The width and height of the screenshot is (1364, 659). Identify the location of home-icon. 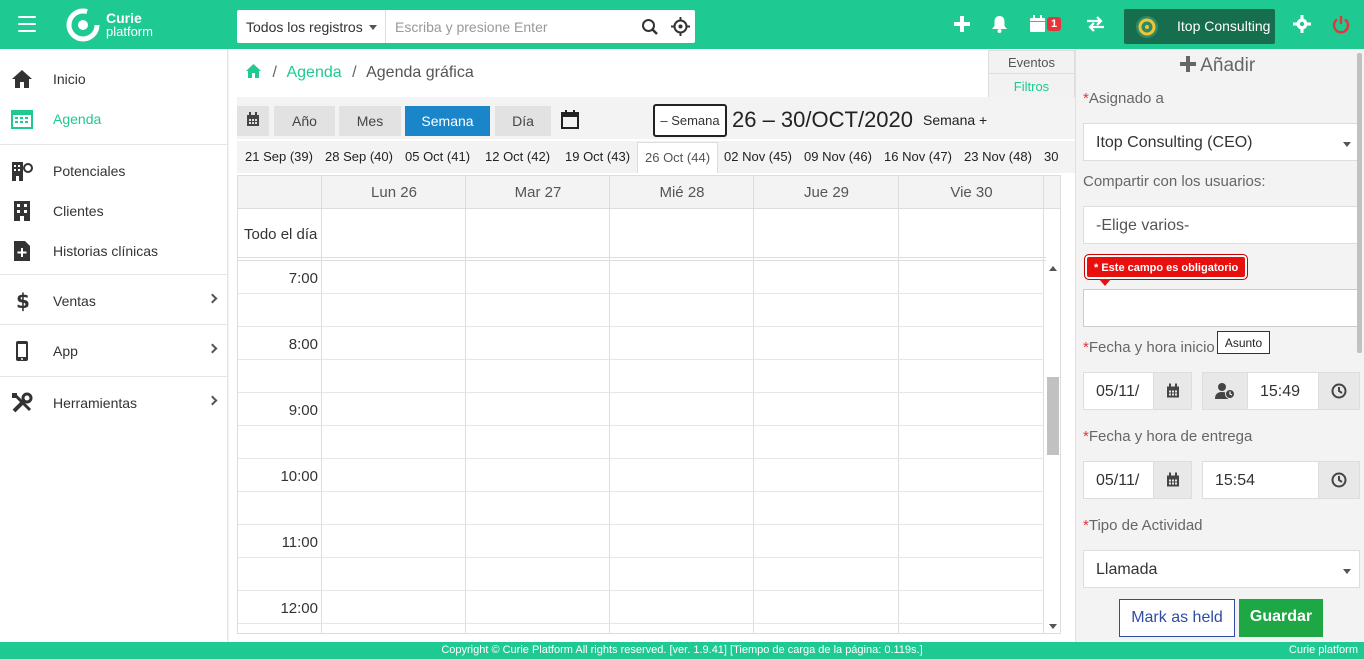
(253, 73).